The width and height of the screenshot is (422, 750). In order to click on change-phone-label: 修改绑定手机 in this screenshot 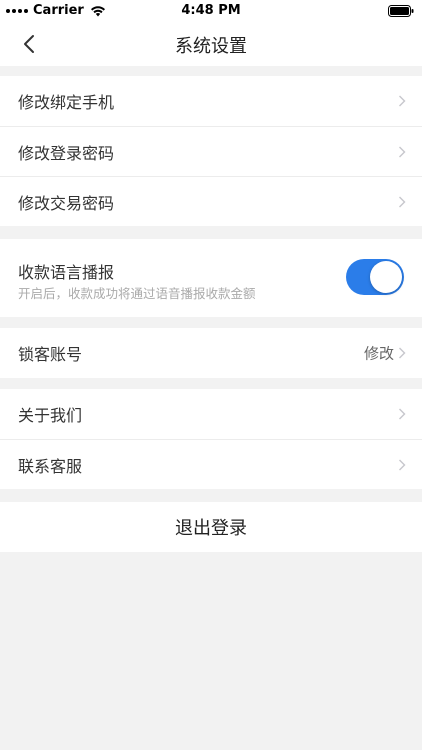, I will do `click(66, 102)`.